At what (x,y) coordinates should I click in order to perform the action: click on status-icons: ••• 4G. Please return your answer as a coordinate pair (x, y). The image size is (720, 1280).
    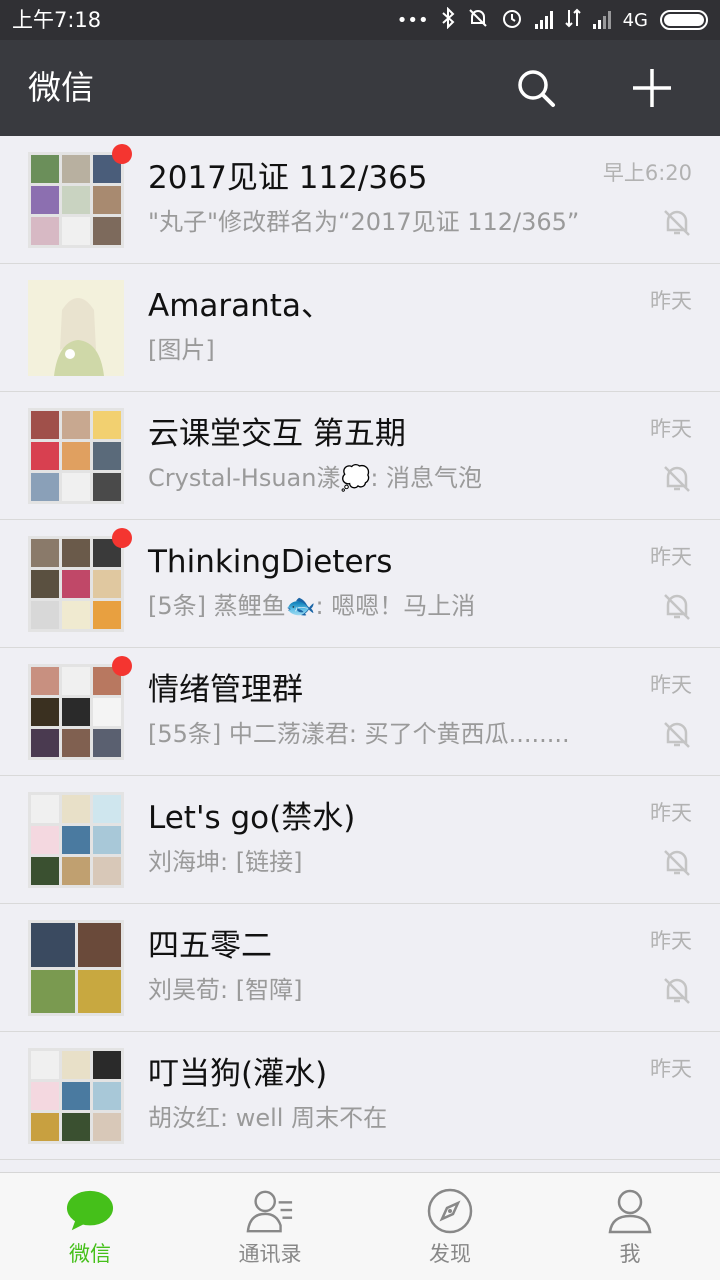
    Looking at the image, I should click on (552, 20).